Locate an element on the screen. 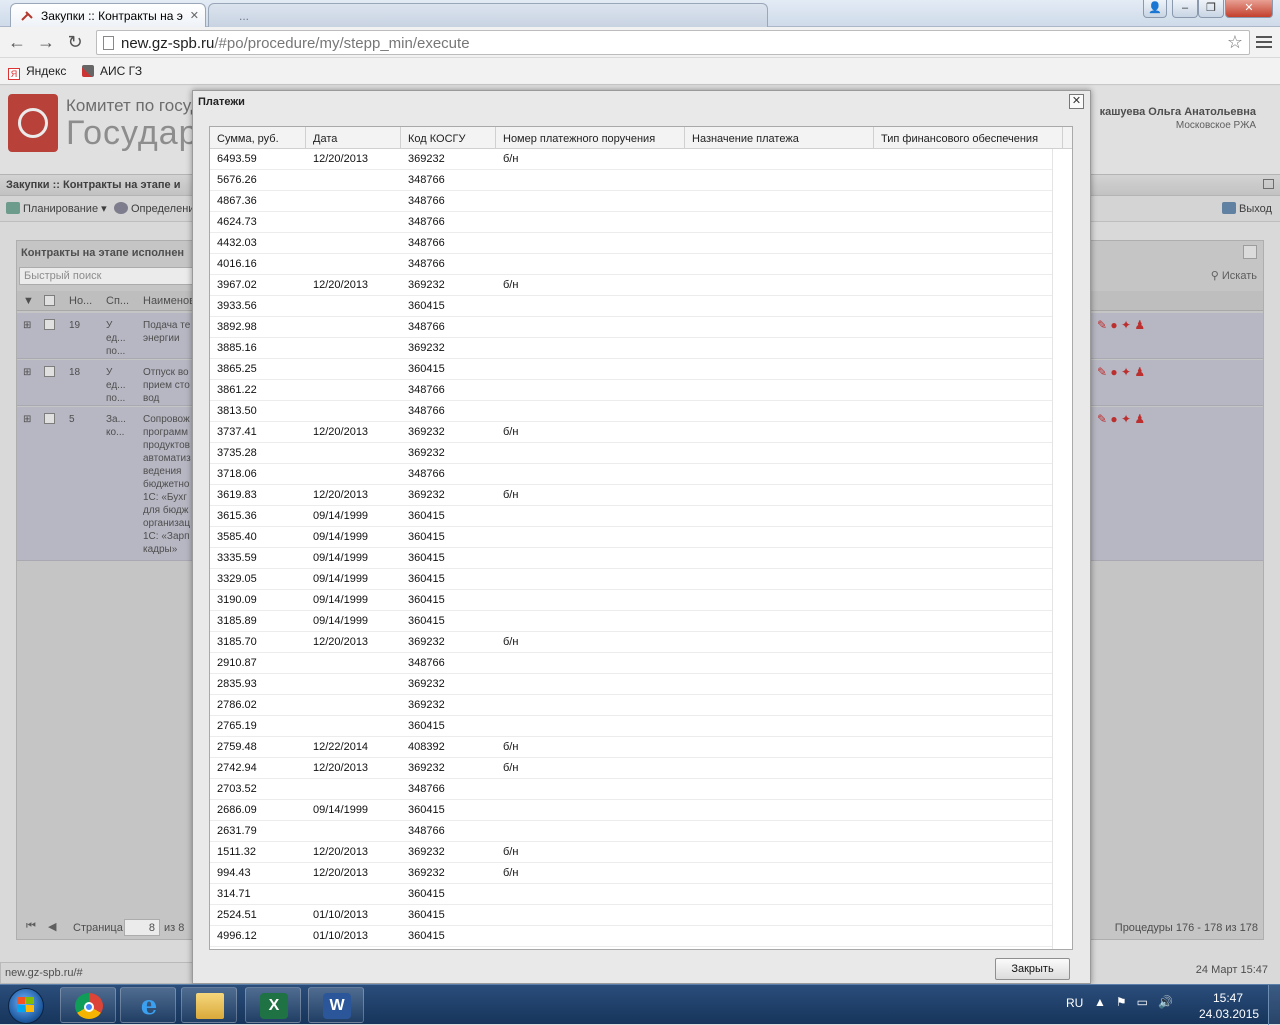 This screenshot has width=1280, height=1025. payment-row: 3585.40 09/14/1999 360415 is located at coordinates (631, 537).